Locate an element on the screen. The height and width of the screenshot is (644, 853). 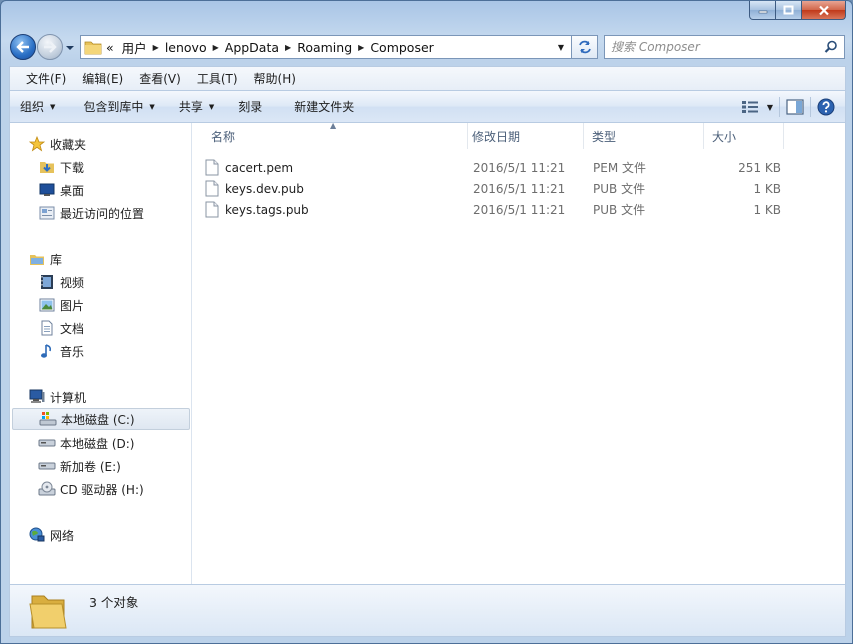
nav-favorites-label: 收藏夹 is located at coordinates (68, 144).